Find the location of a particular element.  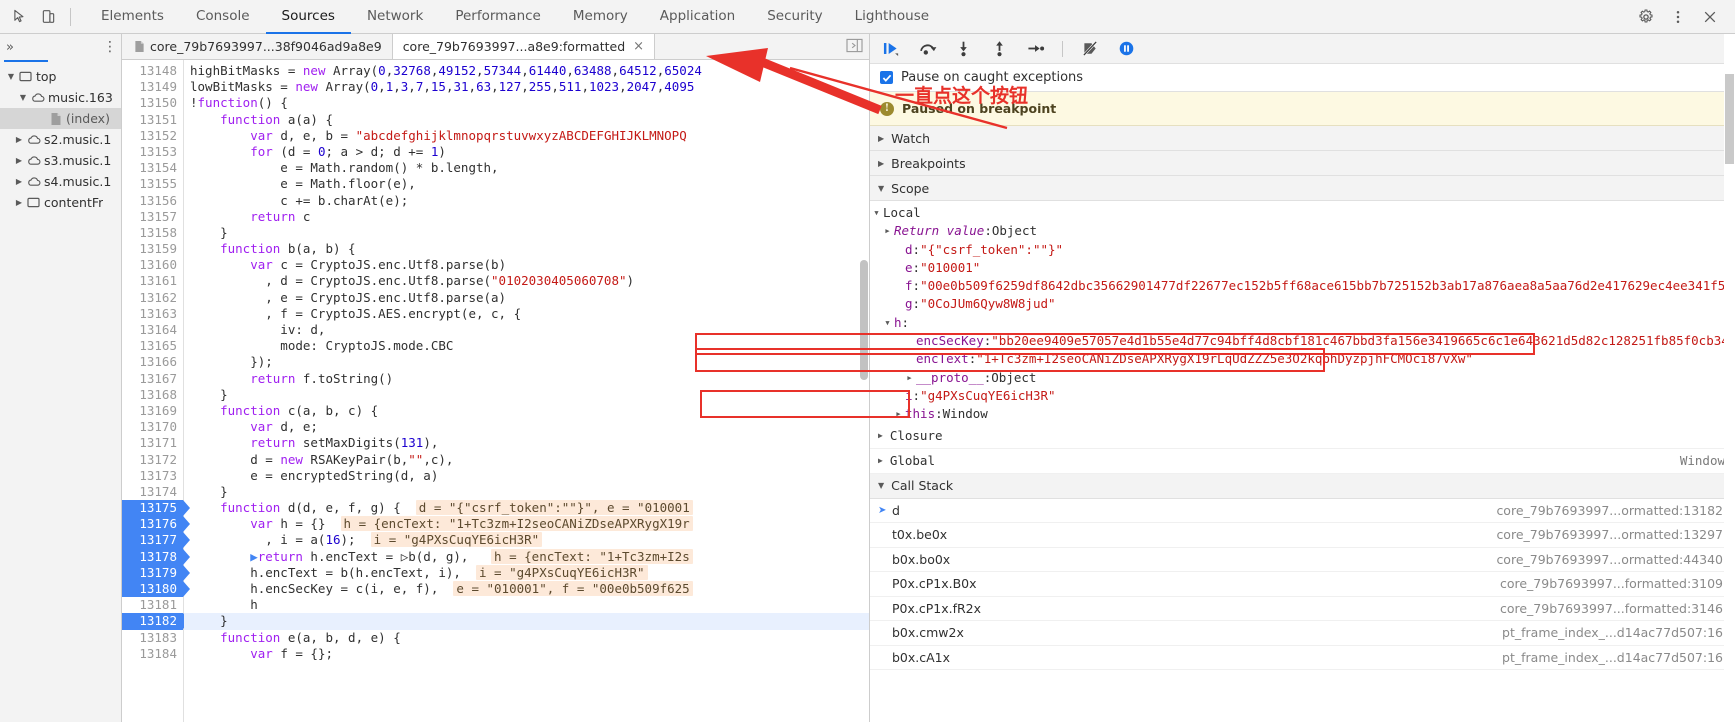

navigator-more-icon: ⋮ is located at coordinates (110, 47).